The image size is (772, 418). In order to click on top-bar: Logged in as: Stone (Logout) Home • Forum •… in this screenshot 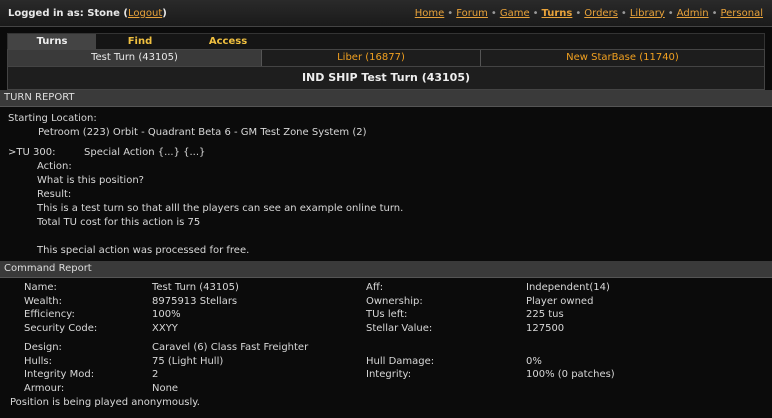, I will do `click(386, 13)`.